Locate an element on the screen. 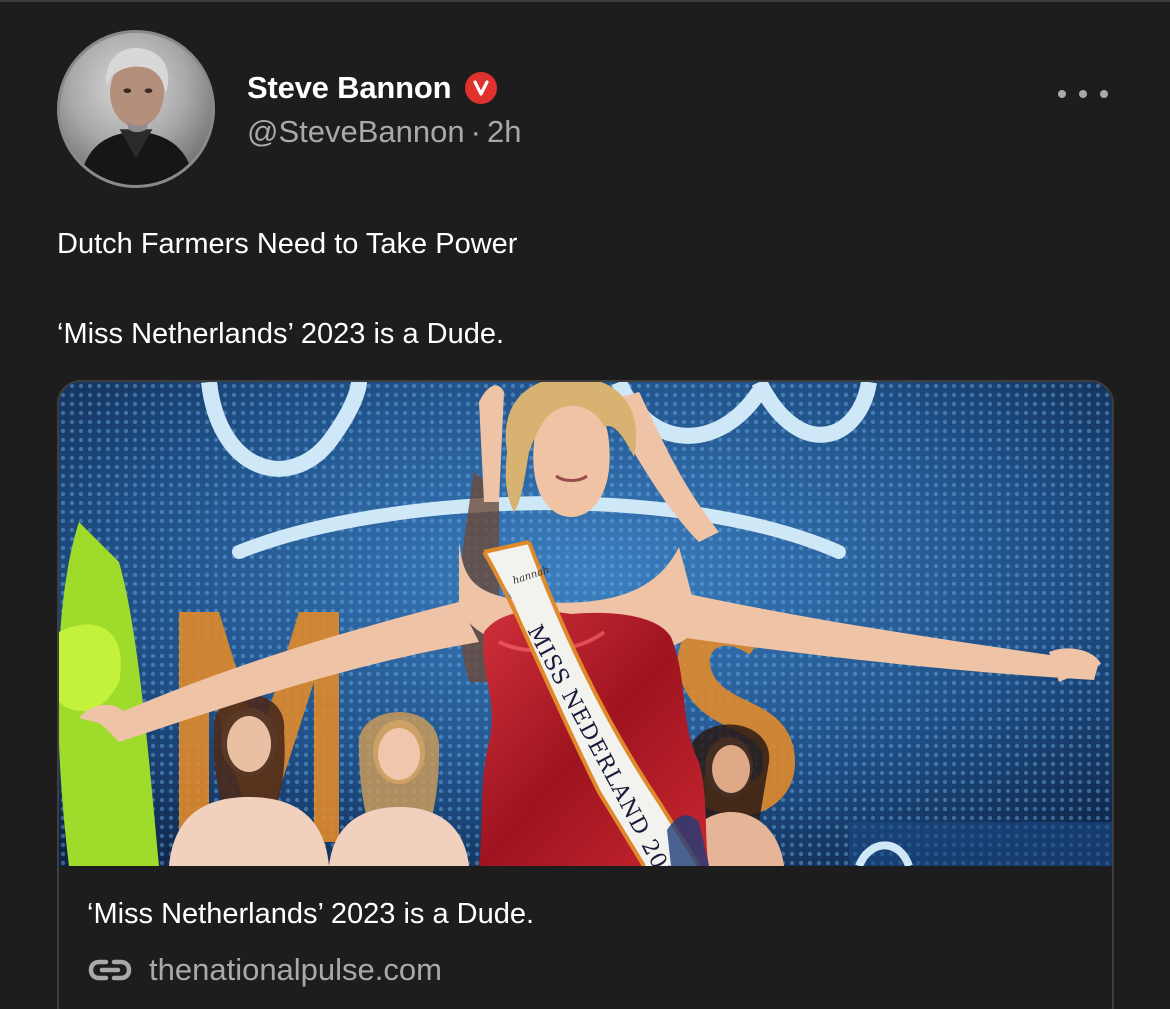 The image size is (1170, 1009). author-handle: @SteveBannon is located at coordinates (356, 131).